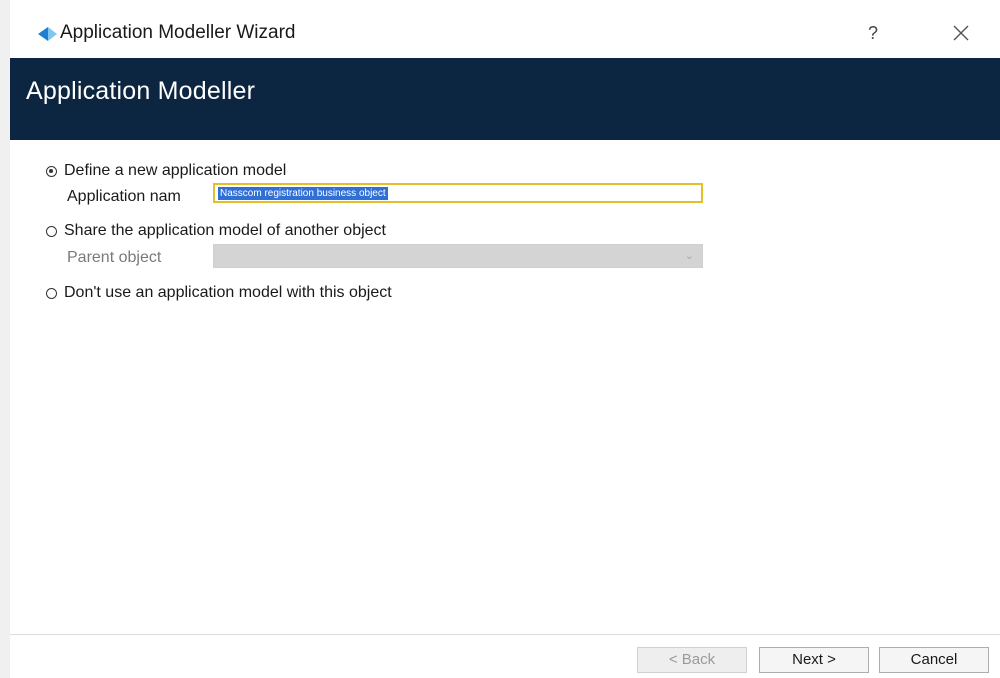 This screenshot has height=678, width=1000. Describe the element at coordinates (47, 34) in the screenshot. I see `blue-prism-app-icon` at that location.